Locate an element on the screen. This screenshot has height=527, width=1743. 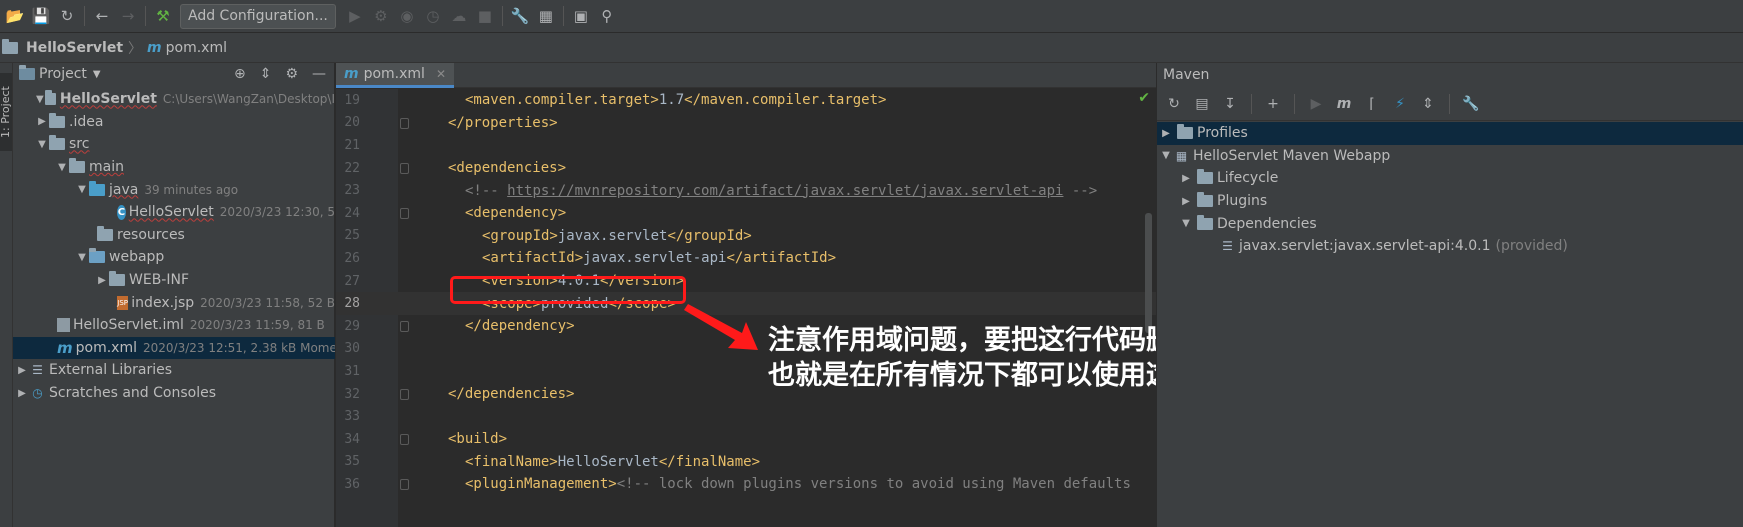
code-line: 22 <dependencies> is located at coordinates (746, 168).